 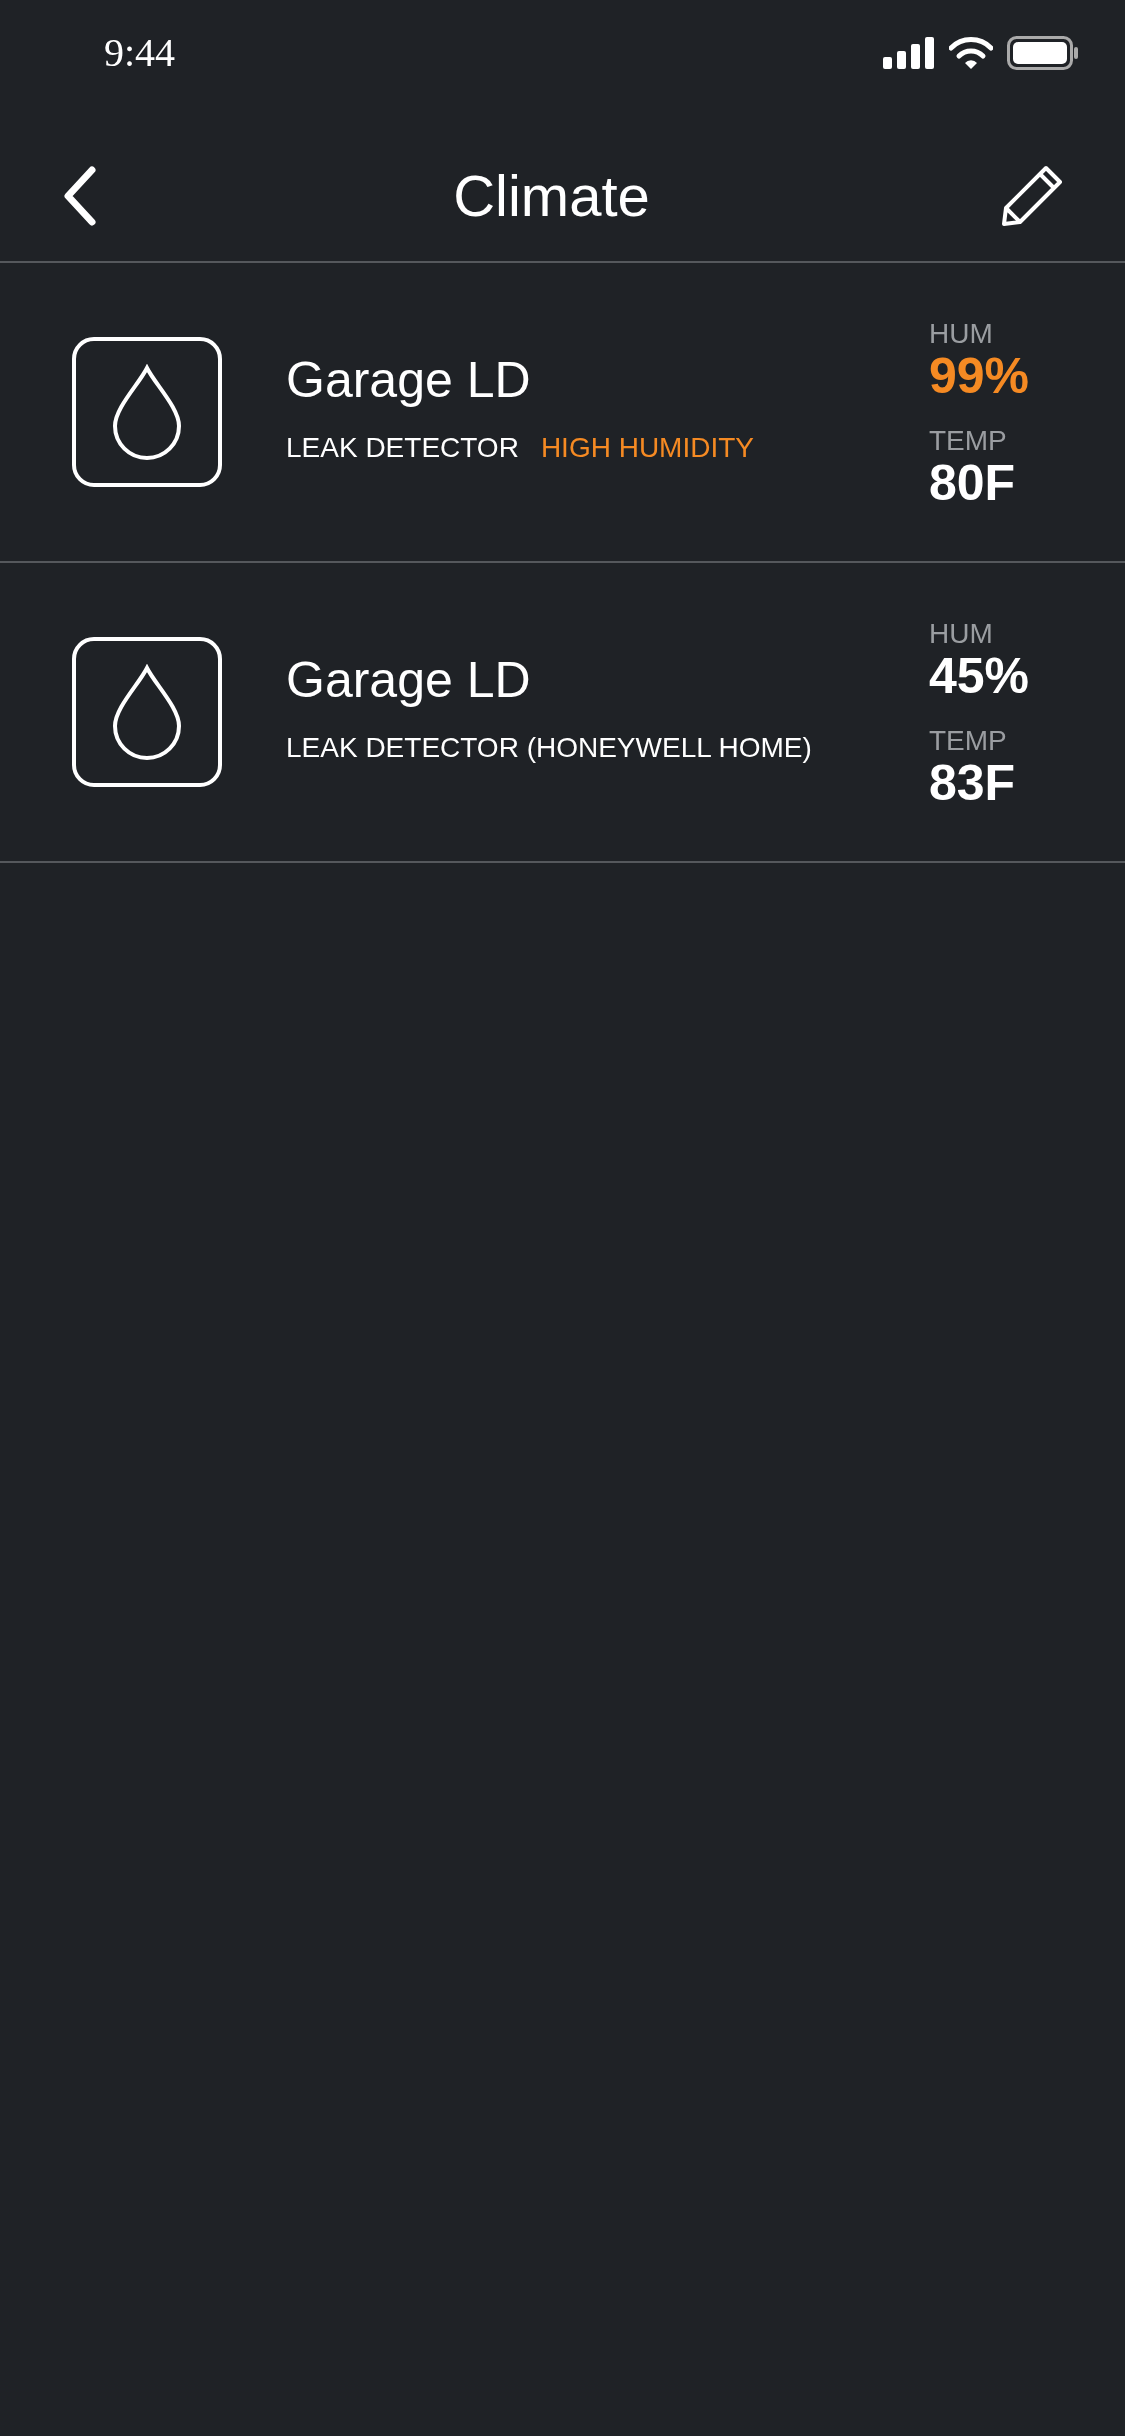 What do you see at coordinates (909, 53) in the screenshot?
I see `signal-icon` at bounding box center [909, 53].